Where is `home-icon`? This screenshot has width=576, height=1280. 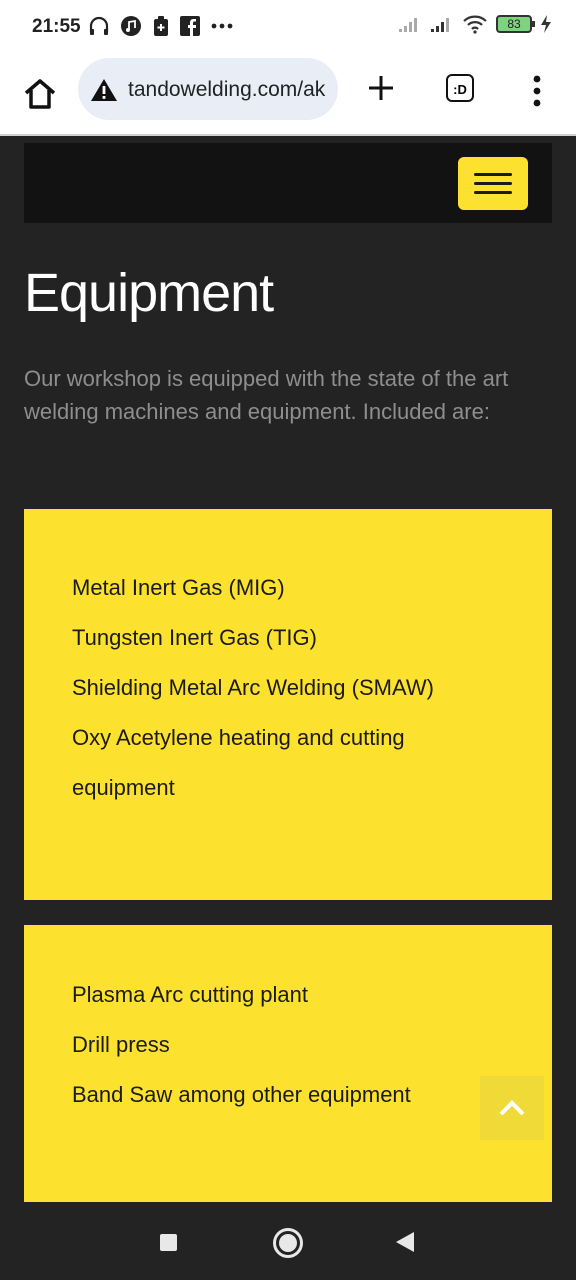 home-icon is located at coordinates (40, 94).